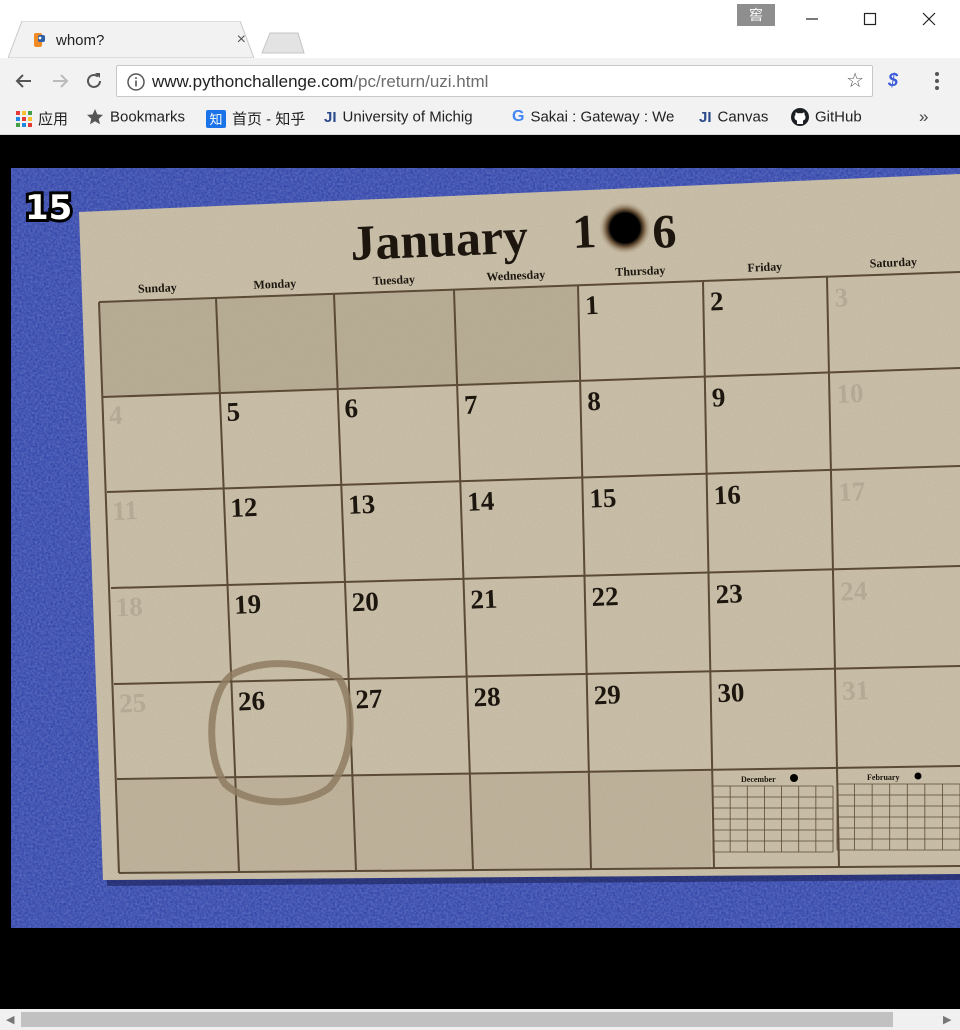  I want to click on day-number: 15, so click(603, 498).